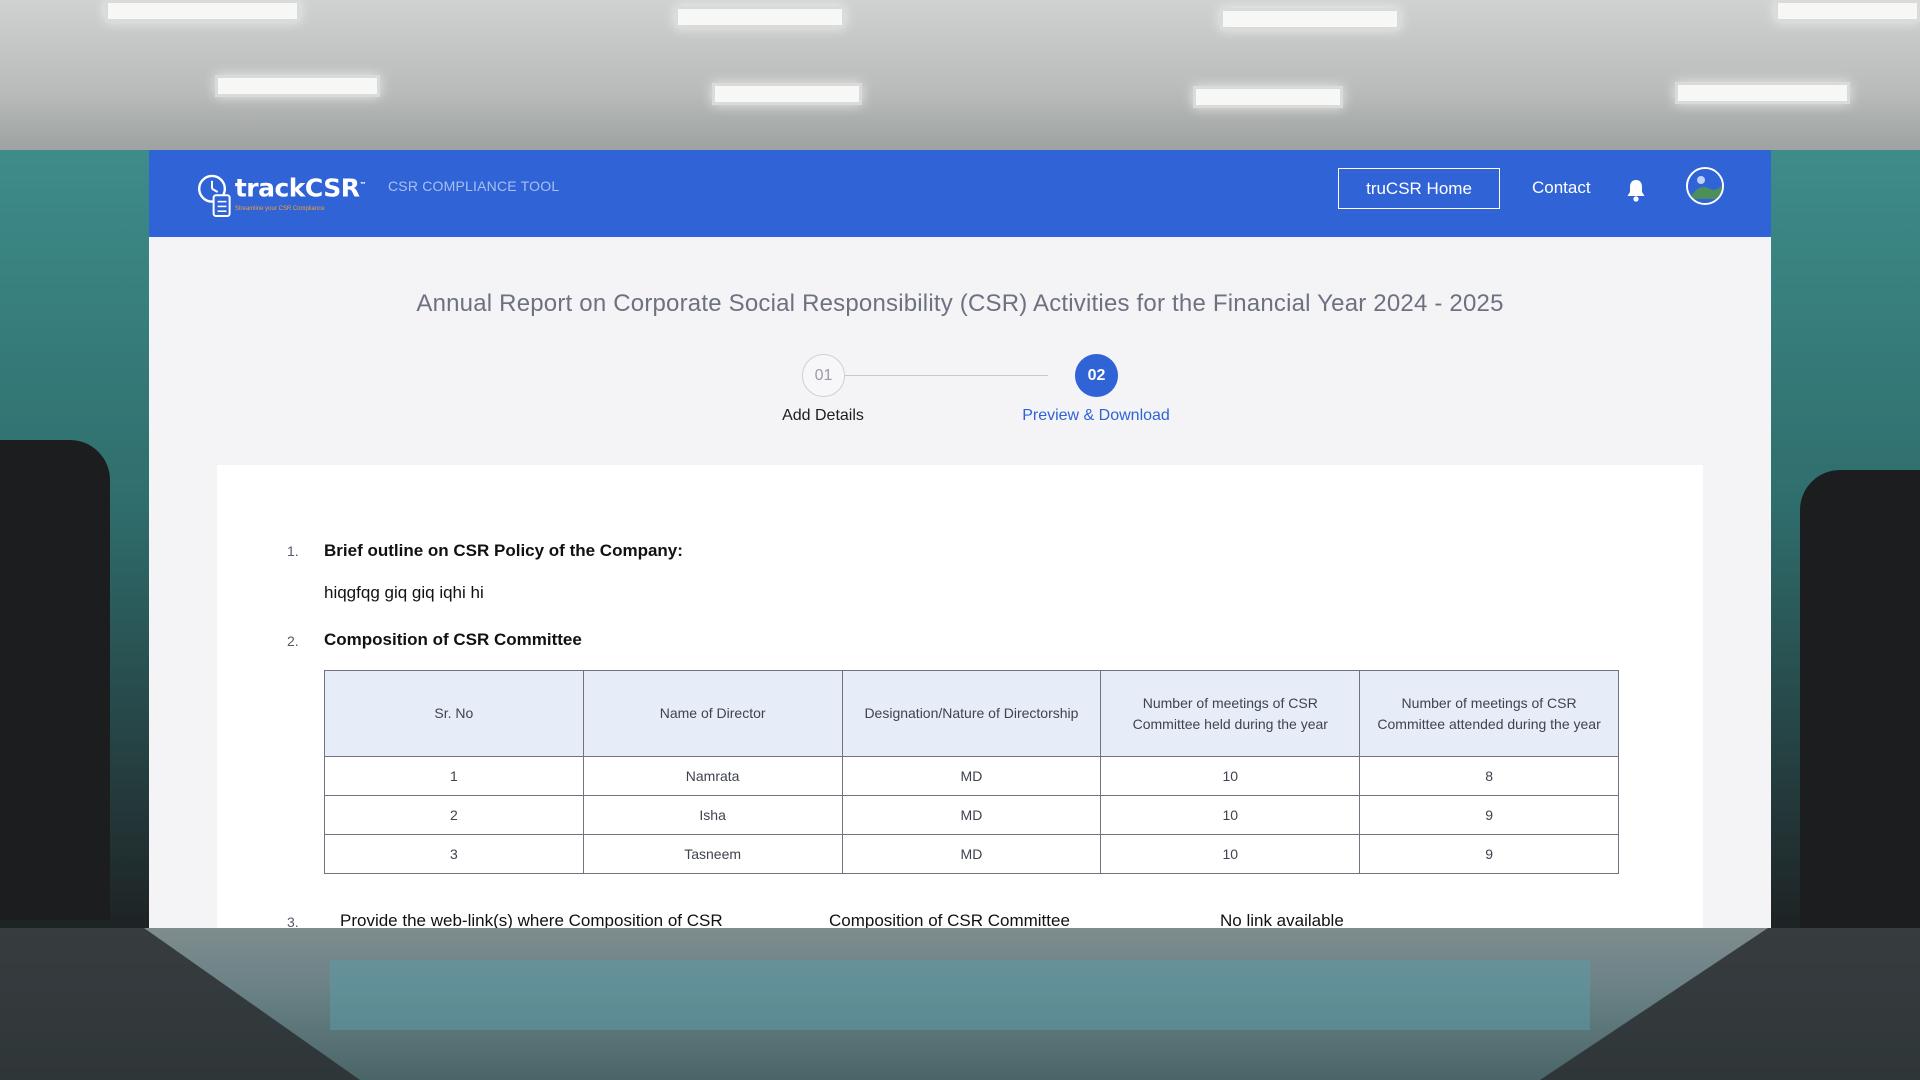 The height and width of the screenshot is (1080, 1920). Describe the element at coordinates (55, 680) in the screenshot. I see `chair-left` at that location.